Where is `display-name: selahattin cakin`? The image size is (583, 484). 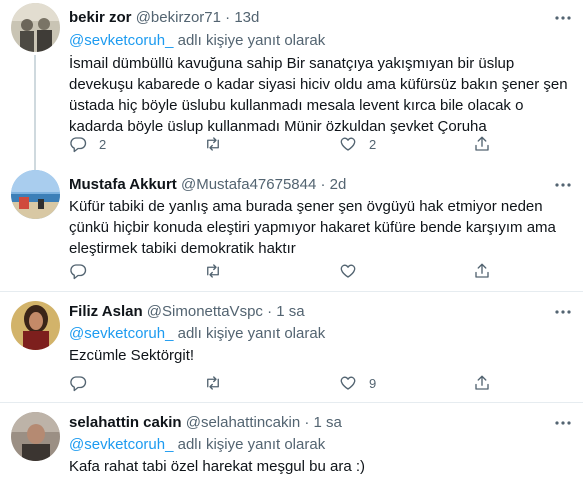 display-name: selahattin cakin is located at coordinates (125, 422).